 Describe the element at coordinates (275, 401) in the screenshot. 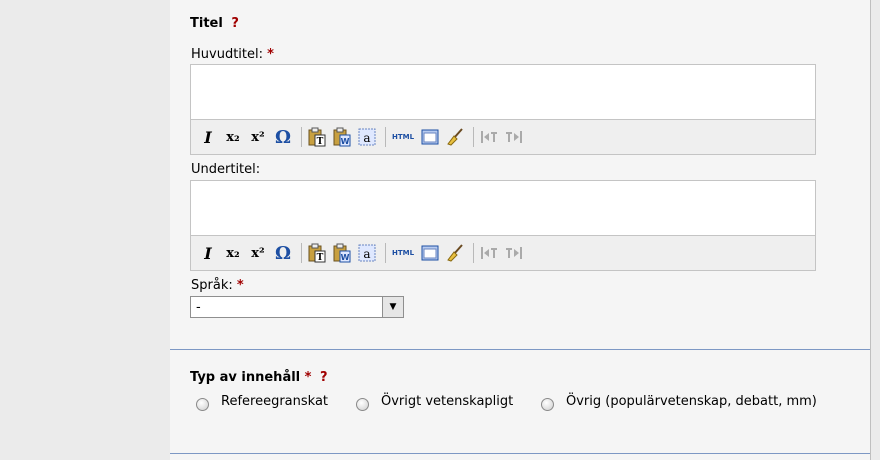

I see `radio-label: Refereegranskat` at that location.